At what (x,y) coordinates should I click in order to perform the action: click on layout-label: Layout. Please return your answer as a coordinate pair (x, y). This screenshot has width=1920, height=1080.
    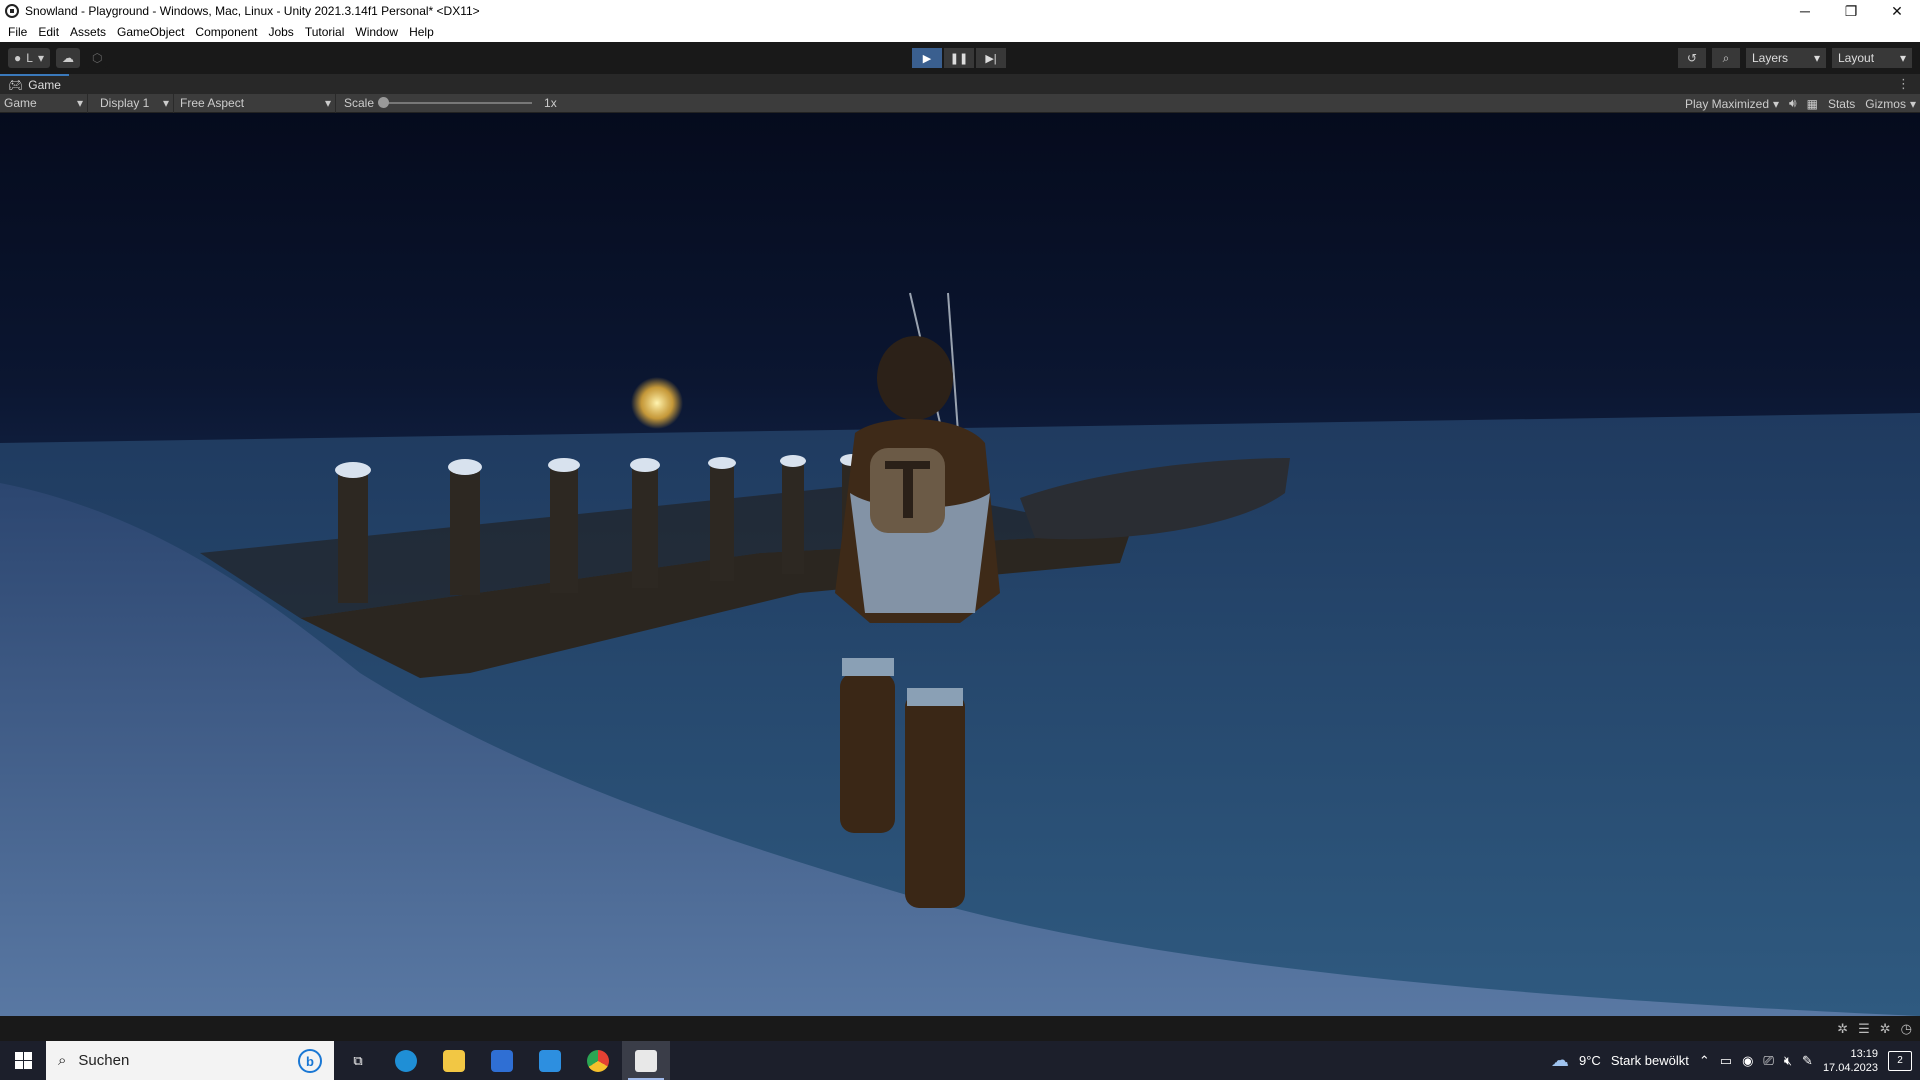
    Looking at the image, I should click on (1856, 58).